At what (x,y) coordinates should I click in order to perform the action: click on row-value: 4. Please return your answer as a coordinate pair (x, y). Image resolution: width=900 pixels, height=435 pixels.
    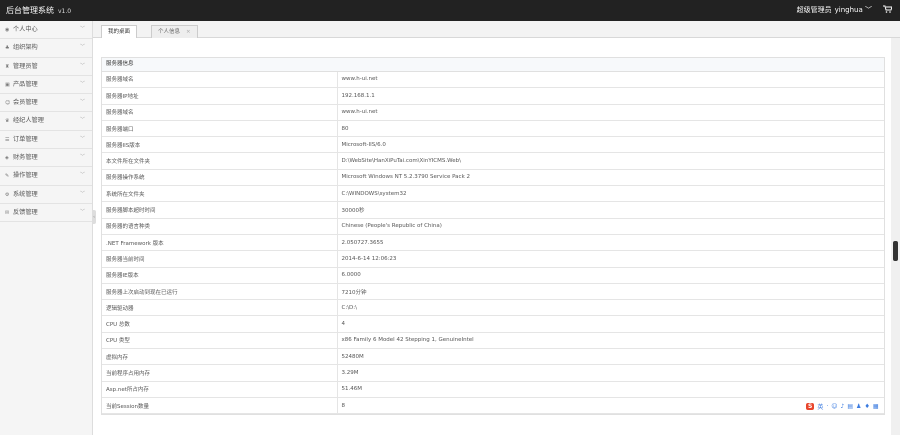
    Looking at the image, I should click on (610, 324).